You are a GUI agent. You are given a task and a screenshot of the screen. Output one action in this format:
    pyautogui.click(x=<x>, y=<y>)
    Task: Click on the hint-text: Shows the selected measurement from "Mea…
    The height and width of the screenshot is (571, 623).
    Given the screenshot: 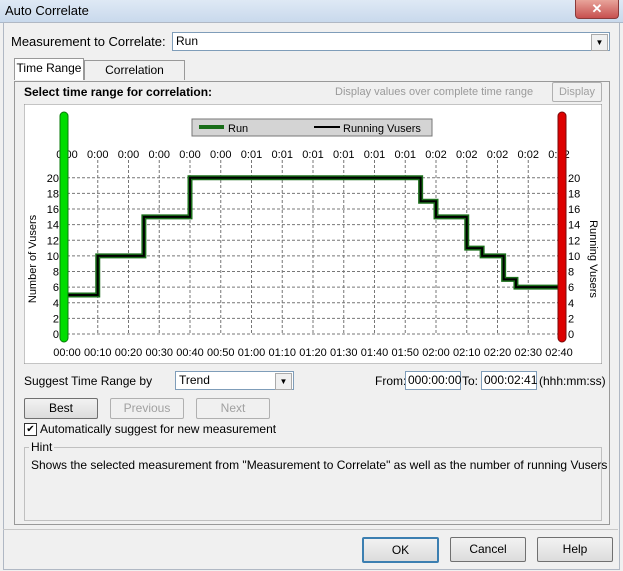 What is the action you would take?
    pyautogui.click(x=319, y=465)
    